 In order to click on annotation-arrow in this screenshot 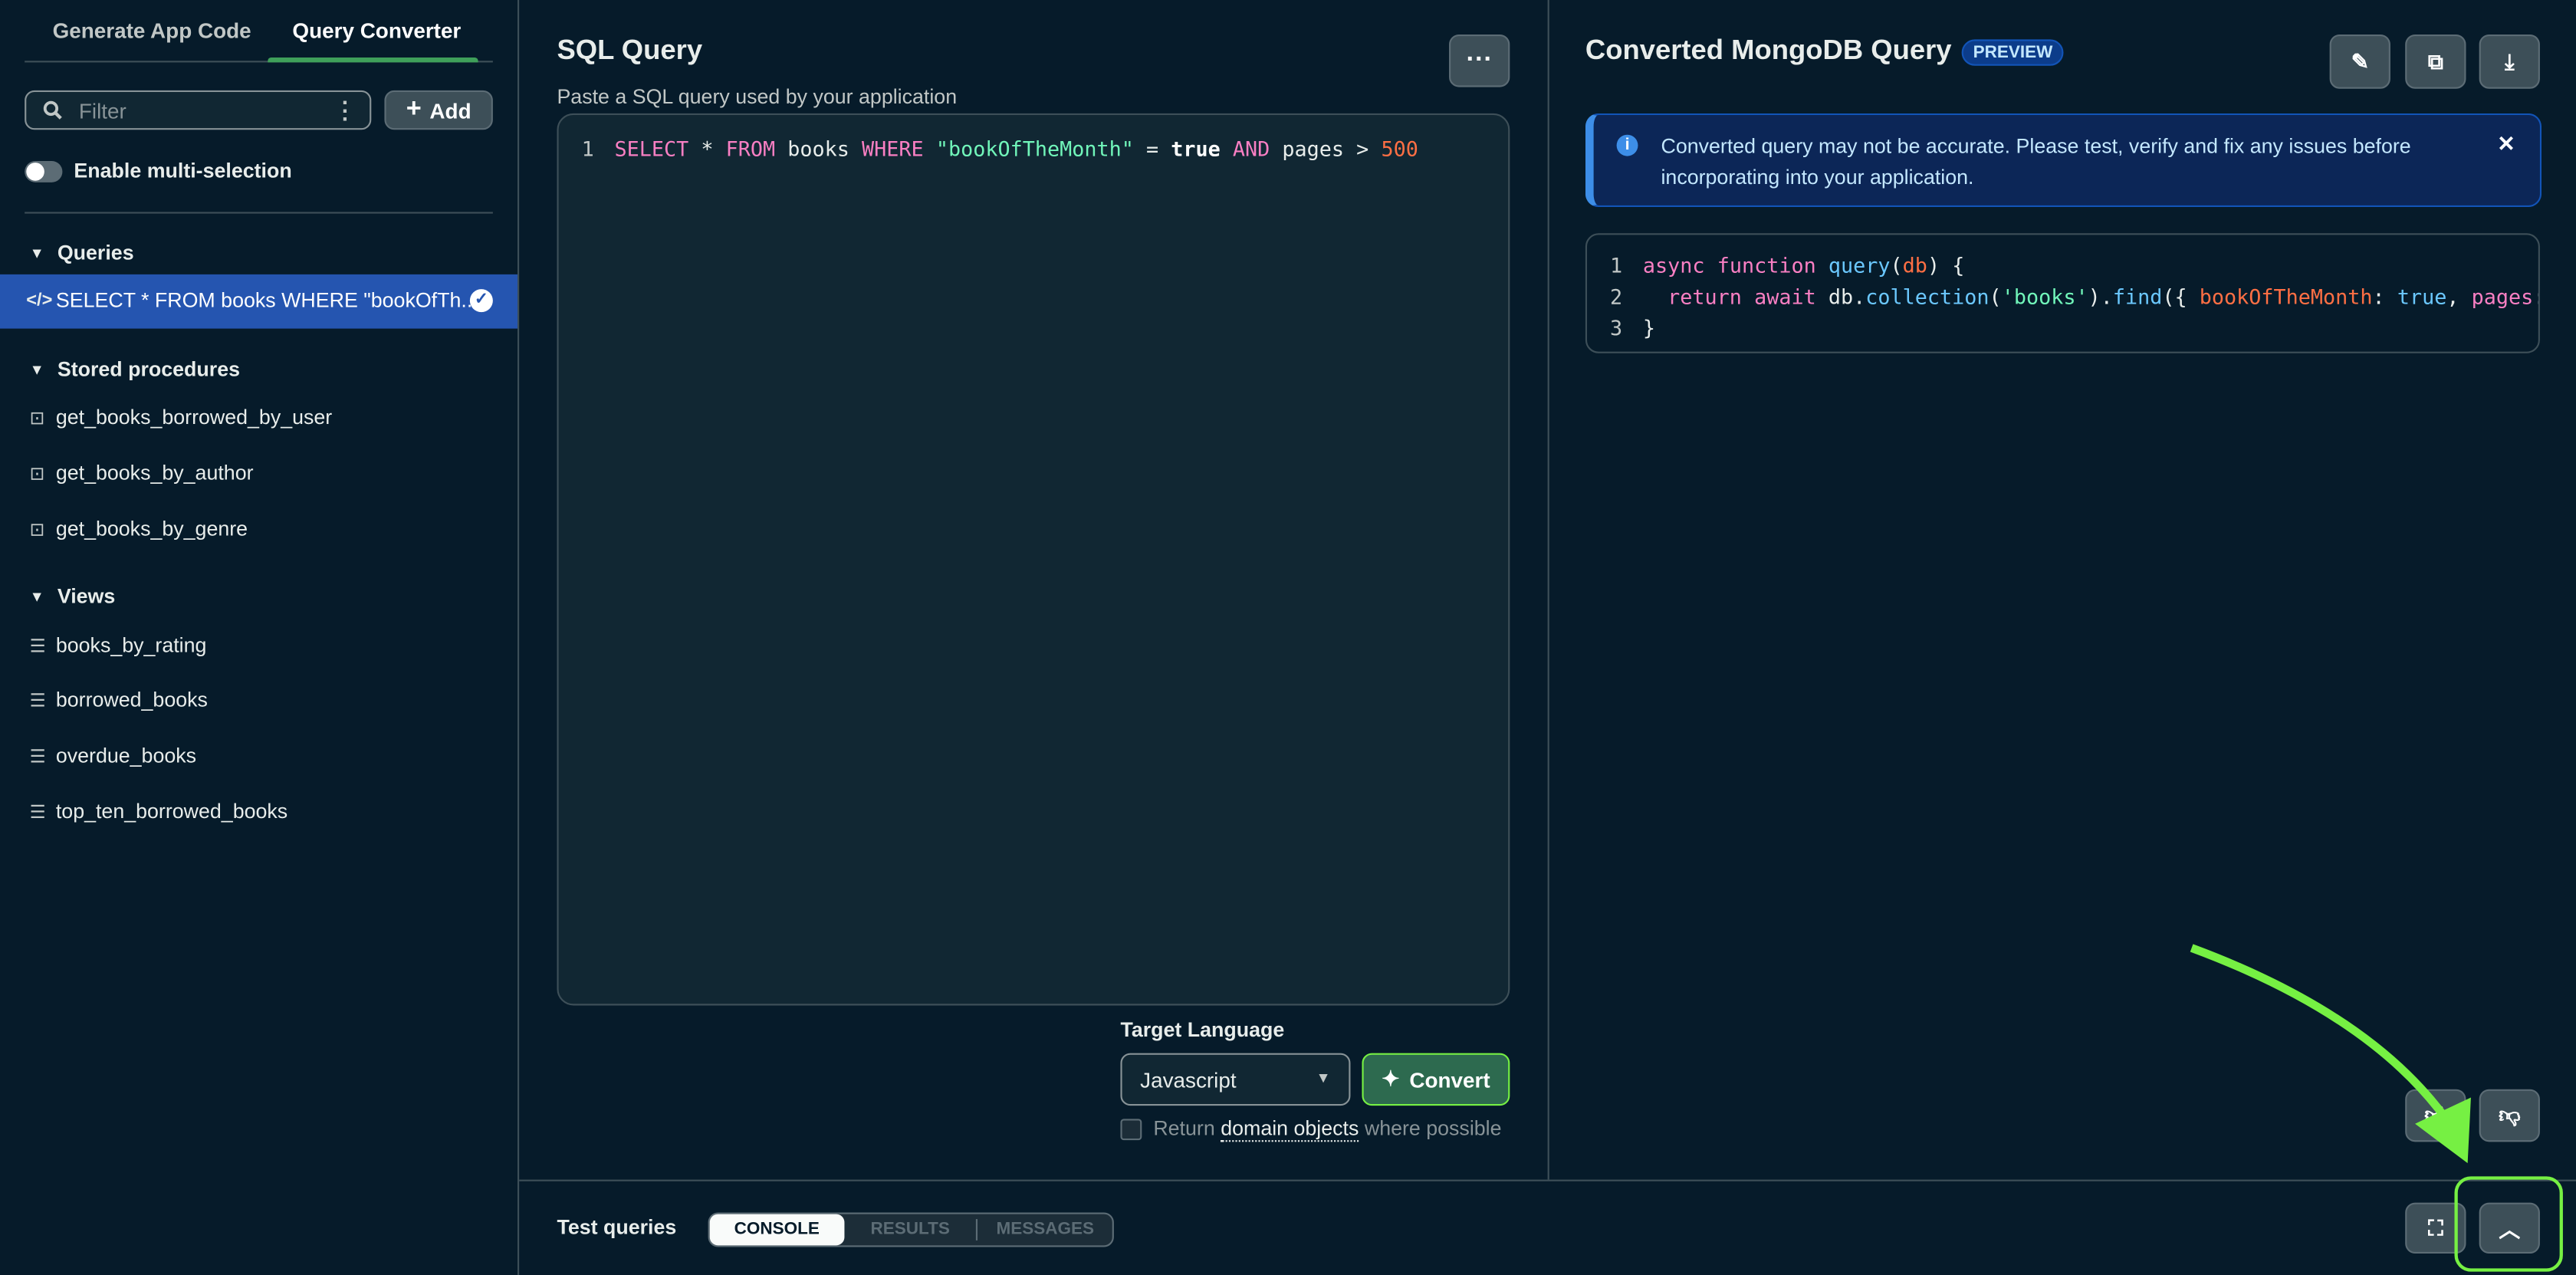, I will do `click(2325, 1040)`.